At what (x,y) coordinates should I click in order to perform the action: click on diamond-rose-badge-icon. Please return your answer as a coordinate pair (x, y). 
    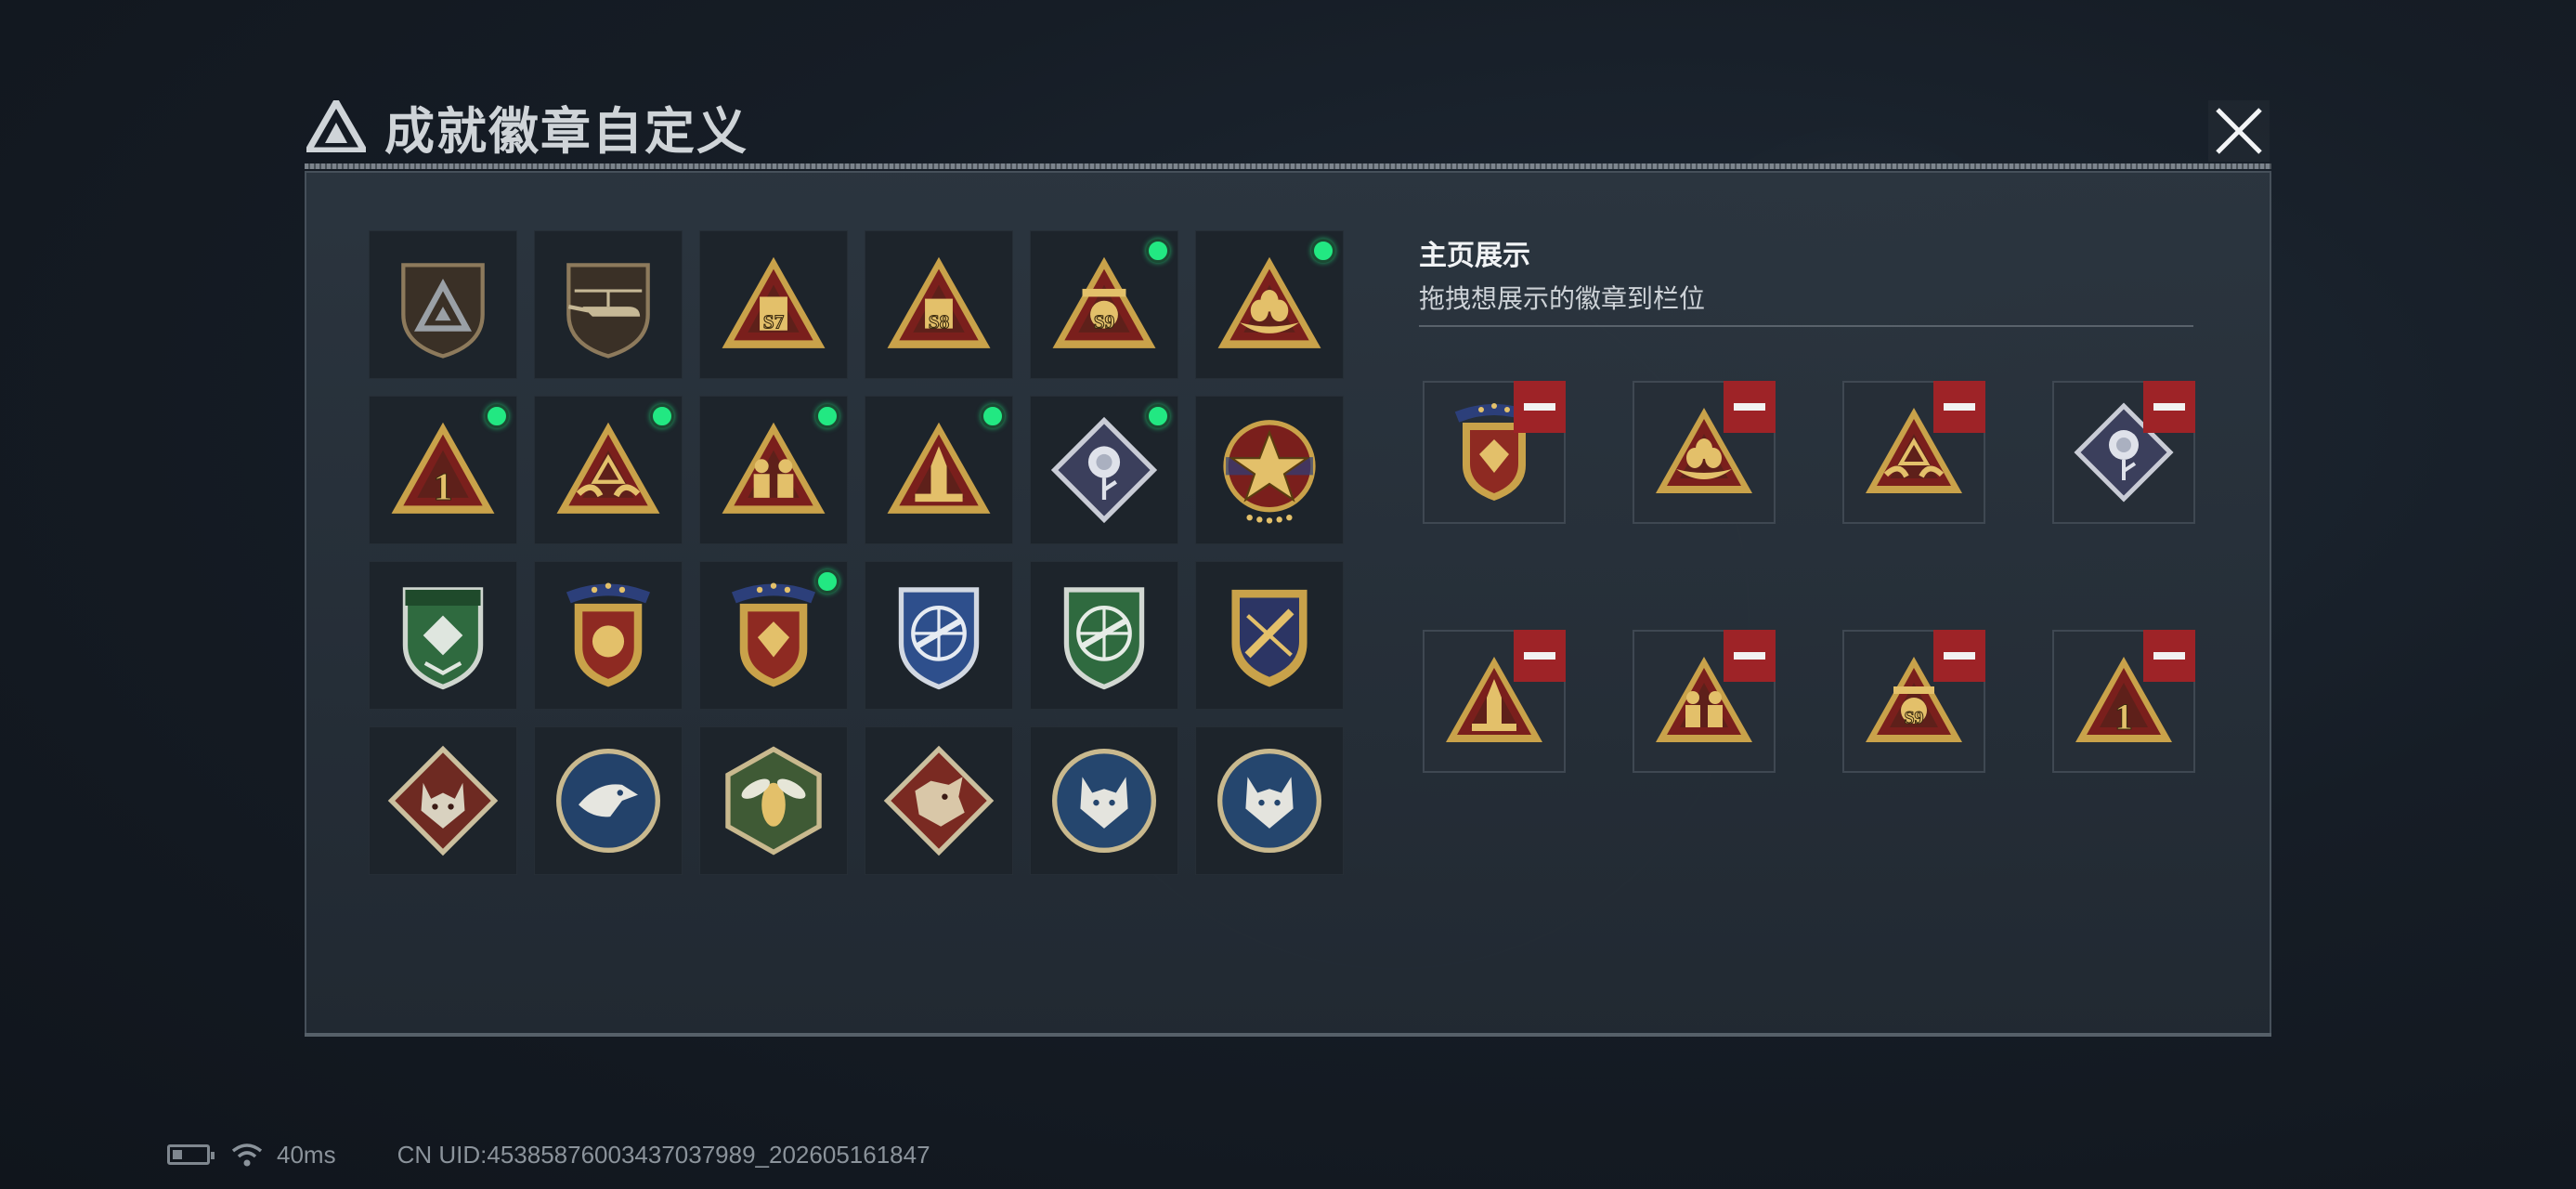
    Looking at the image, I should click on (1104, 470).